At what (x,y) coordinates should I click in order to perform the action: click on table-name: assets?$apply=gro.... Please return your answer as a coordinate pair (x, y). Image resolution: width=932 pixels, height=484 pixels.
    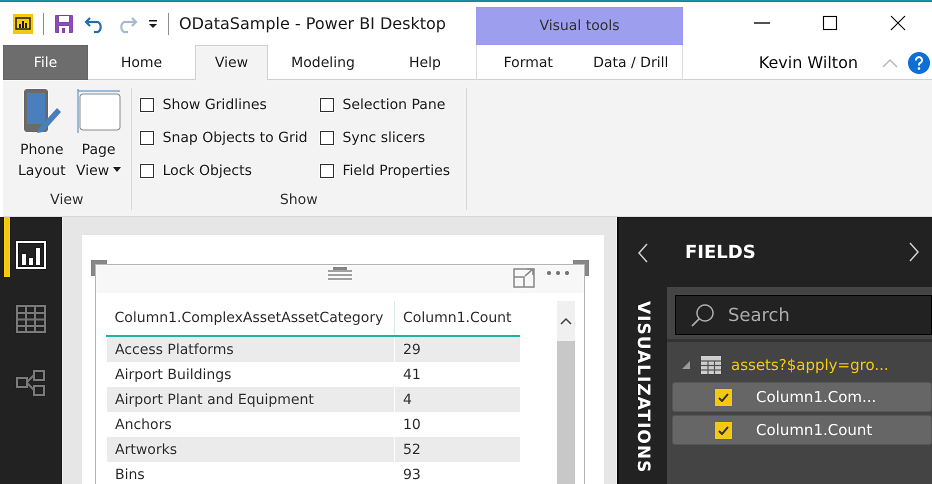
    Looking at the image, I should click on (810, 365).